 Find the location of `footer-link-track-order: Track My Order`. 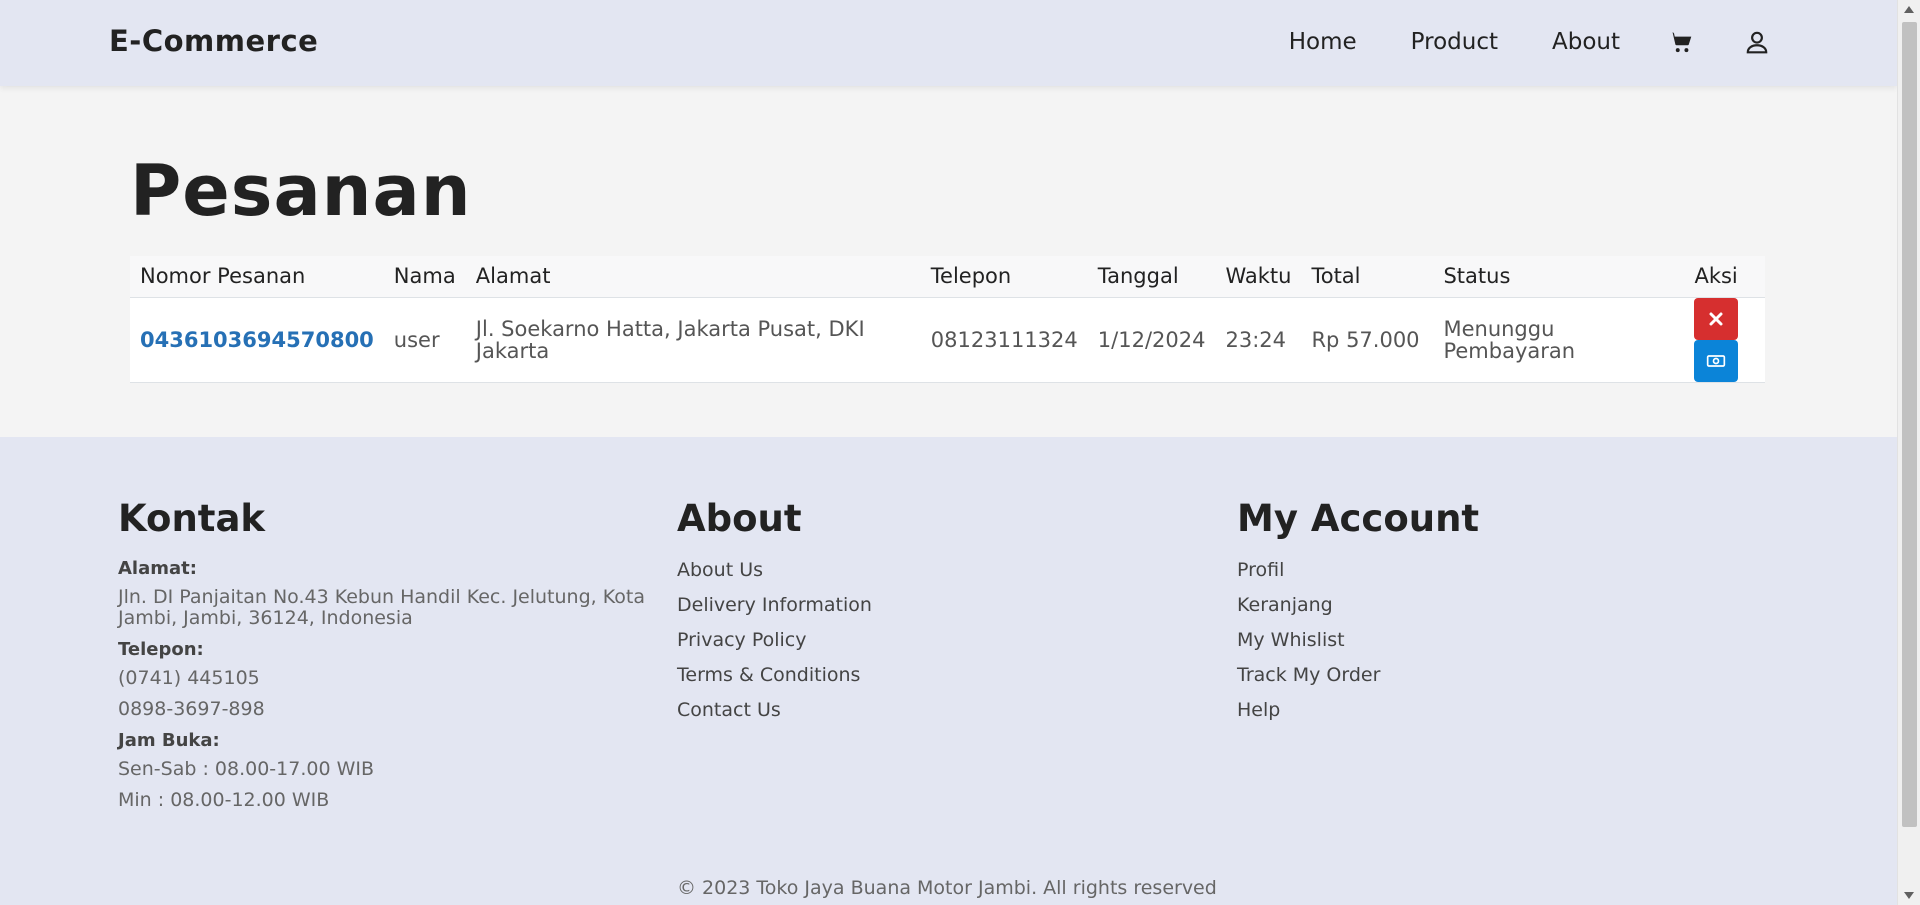

footer-link-track-order: Track My Order is located at coordinates (1447, 675).